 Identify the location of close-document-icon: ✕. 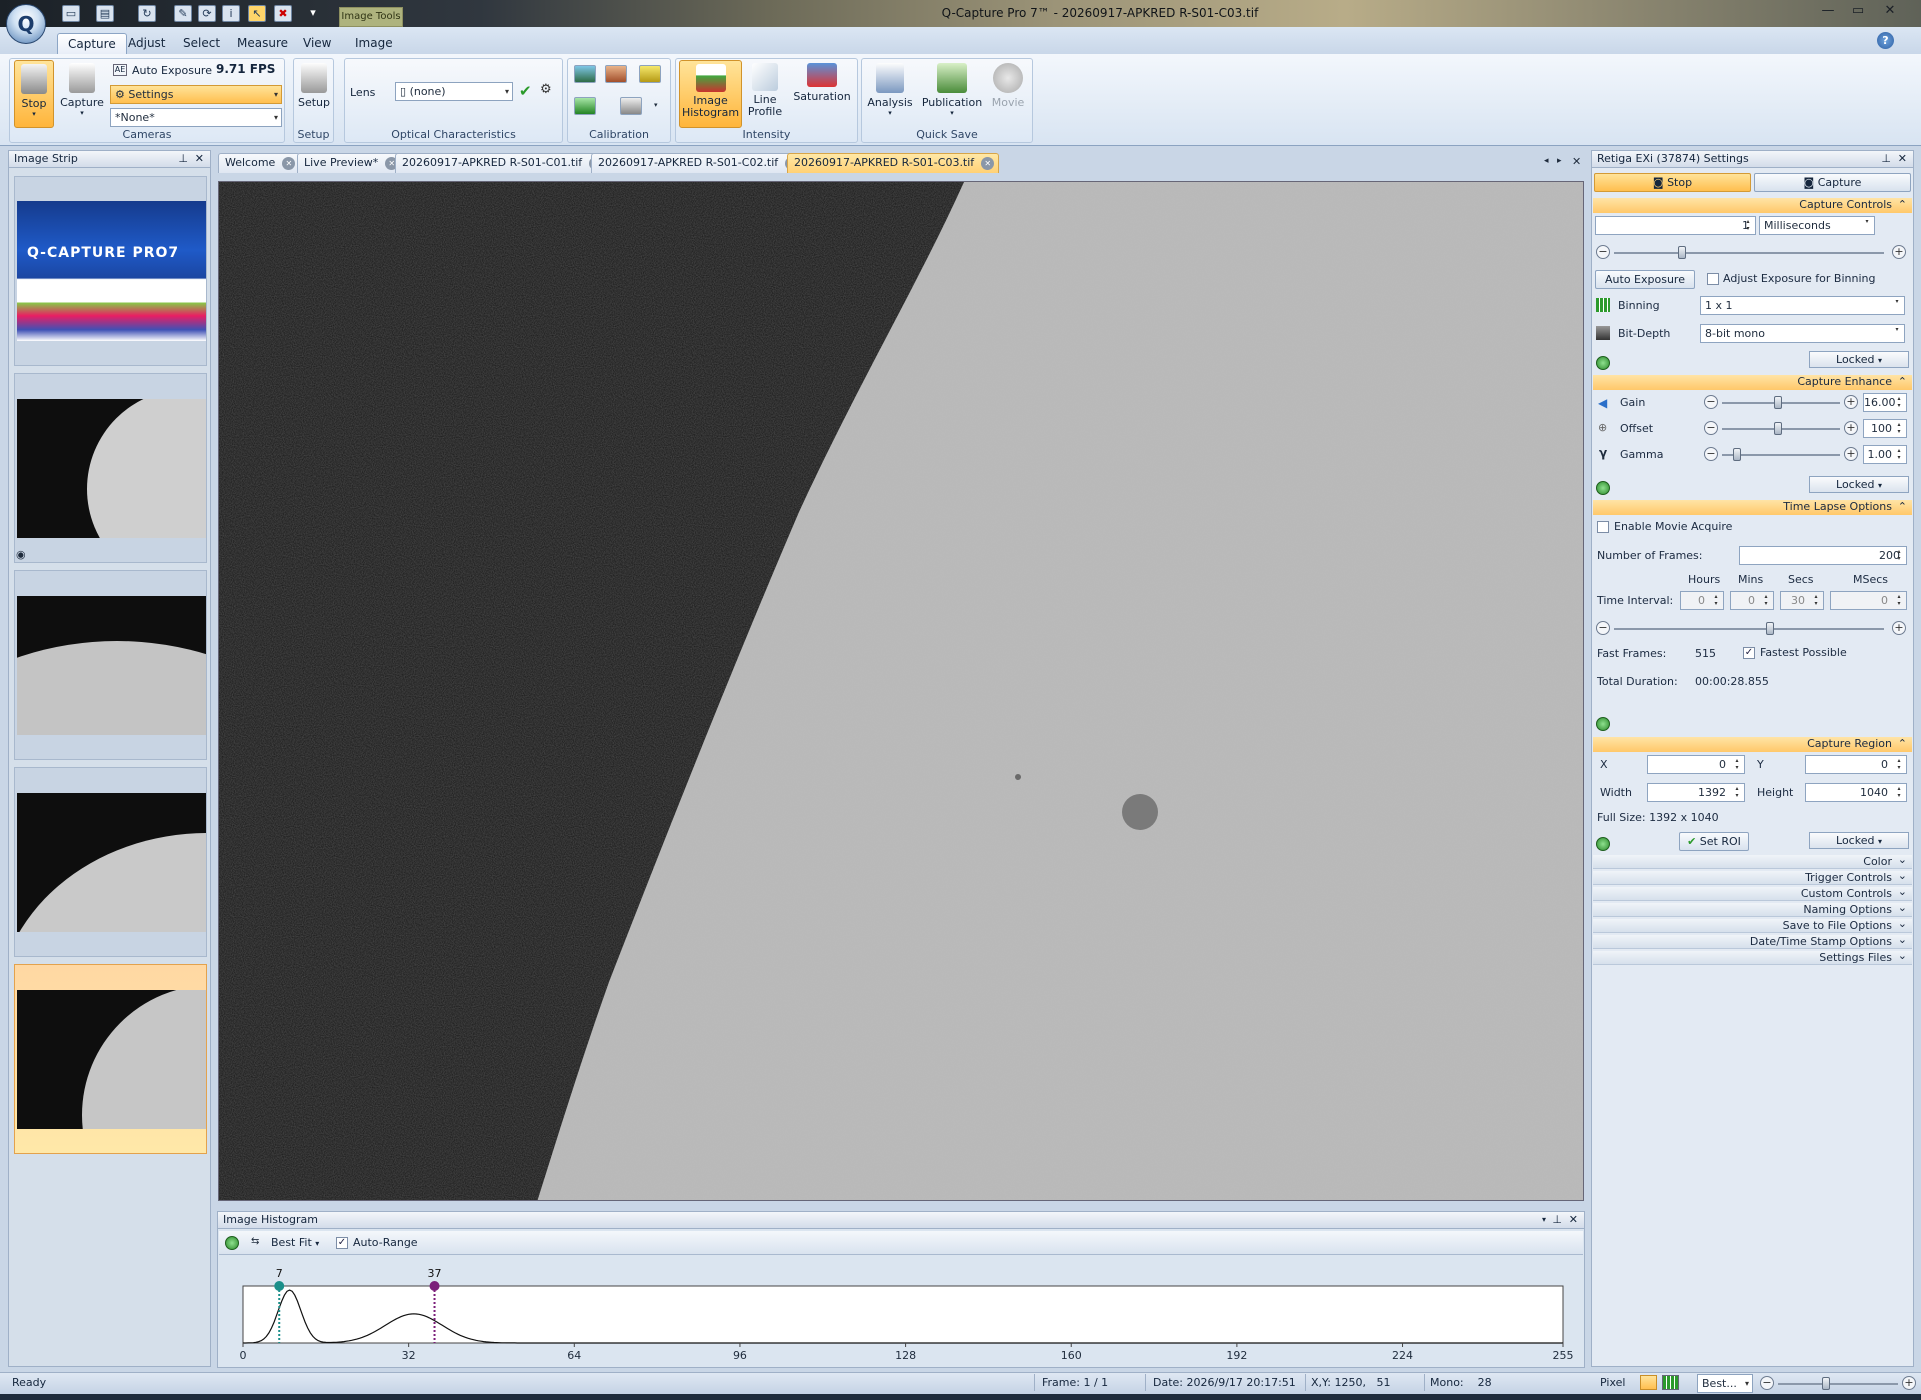
(1576, 161).